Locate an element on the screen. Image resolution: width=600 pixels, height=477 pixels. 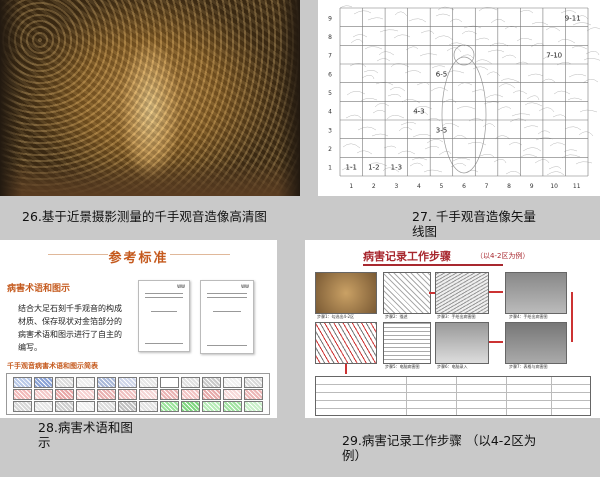
row-label: 5 is located at coordinates (330, 93).